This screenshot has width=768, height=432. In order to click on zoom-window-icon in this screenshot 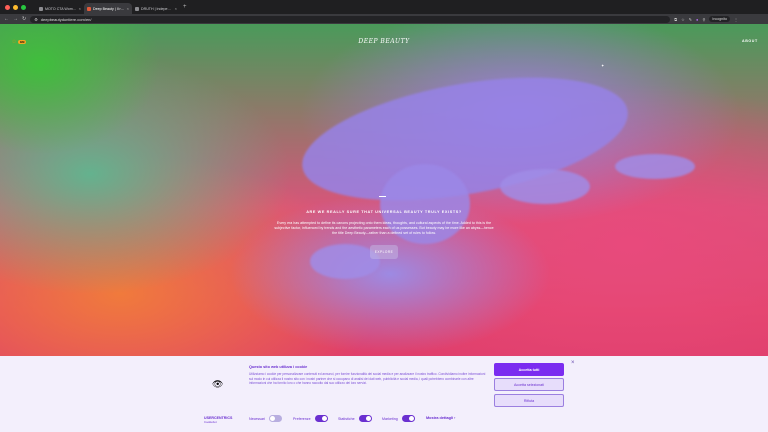, I will do `click(23, 7)`.